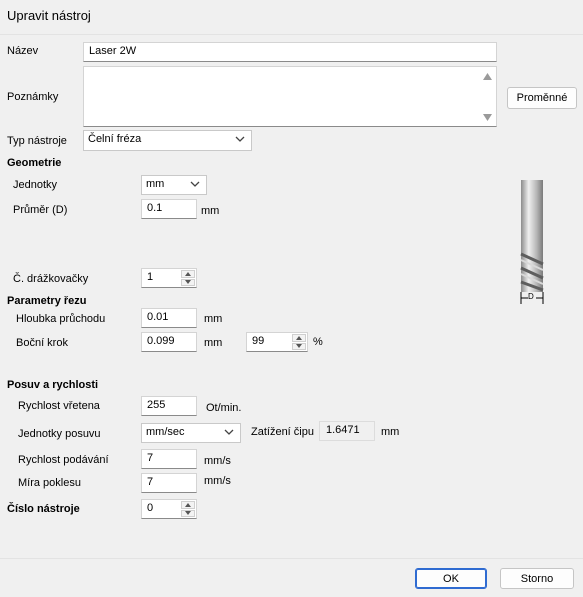 This screenshot has height=597, width=583. Describe the element at coordinates (167, 140) in the screenshot. I see `tool-type-select: Čelní fréza` at that location.